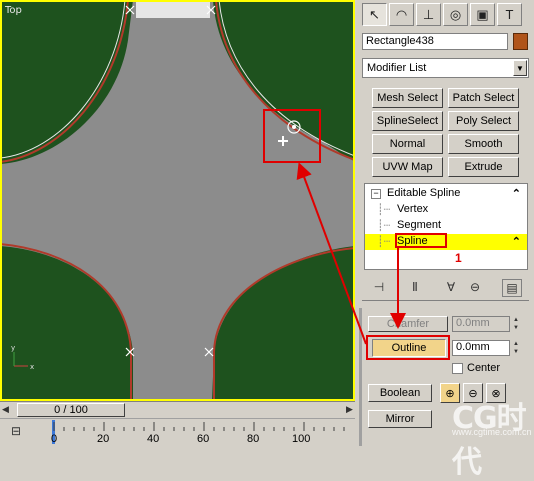 Image resolution: width=534 pixels, height=481 pixels. I want to click on prev-frame-icon: ◀, so click(5, 409).